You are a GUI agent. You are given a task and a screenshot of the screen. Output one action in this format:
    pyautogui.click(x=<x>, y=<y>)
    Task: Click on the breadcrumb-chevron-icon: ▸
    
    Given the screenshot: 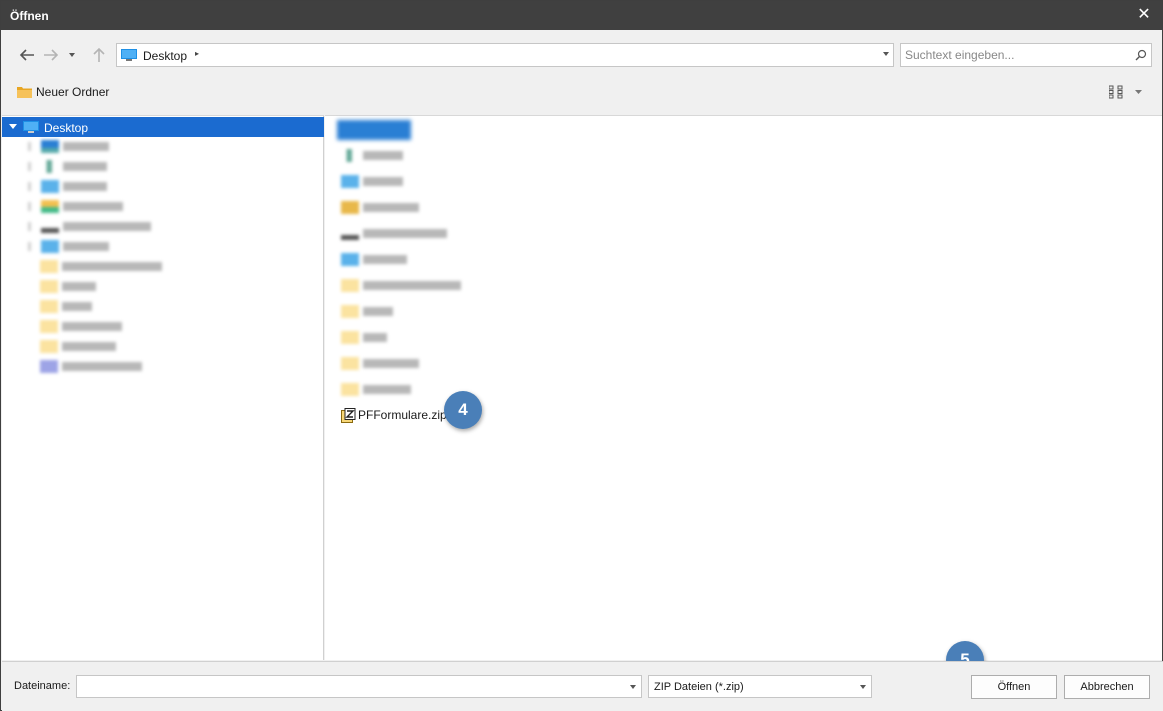 What is the action you would take?
    pyautogui.click(x=197, y=53)
    